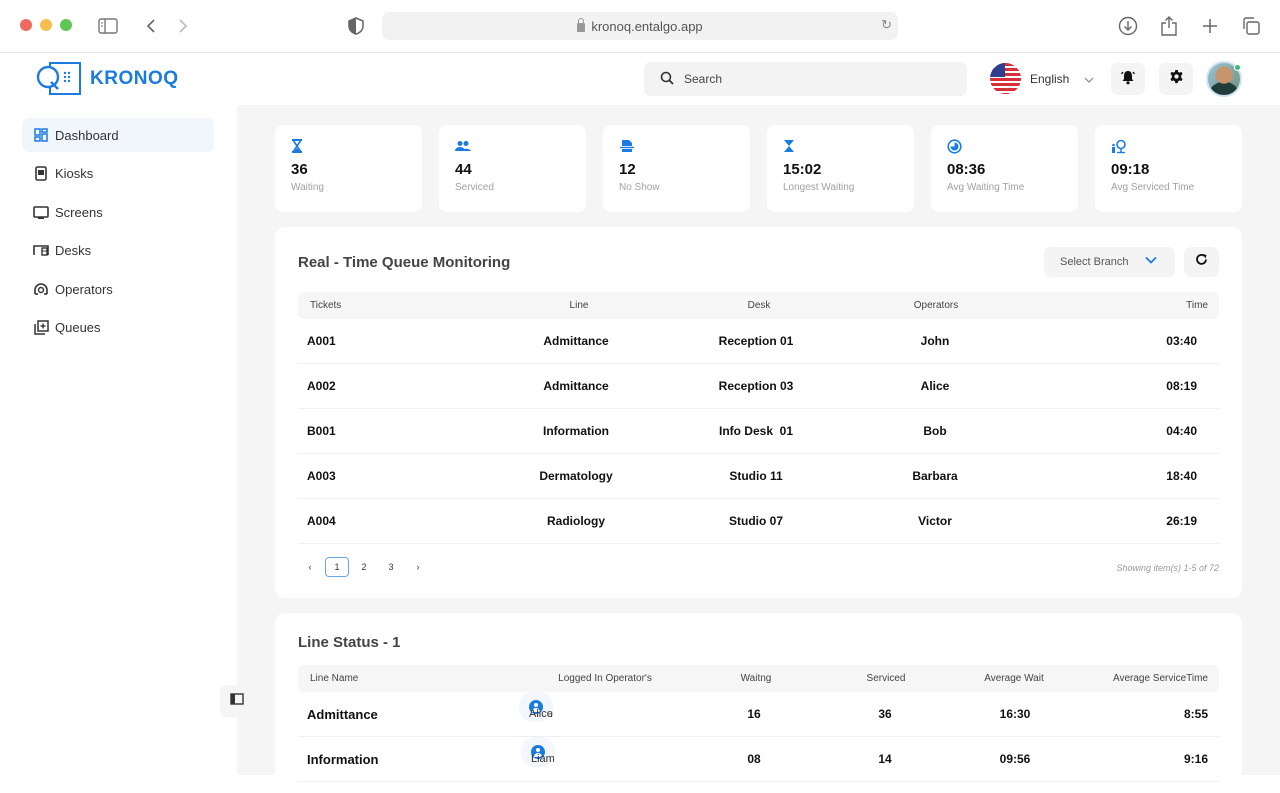  Describe the element at coordinates (1153, 187) in the screenshot. I see `stat-label: Avg Serviced Time` at that location.